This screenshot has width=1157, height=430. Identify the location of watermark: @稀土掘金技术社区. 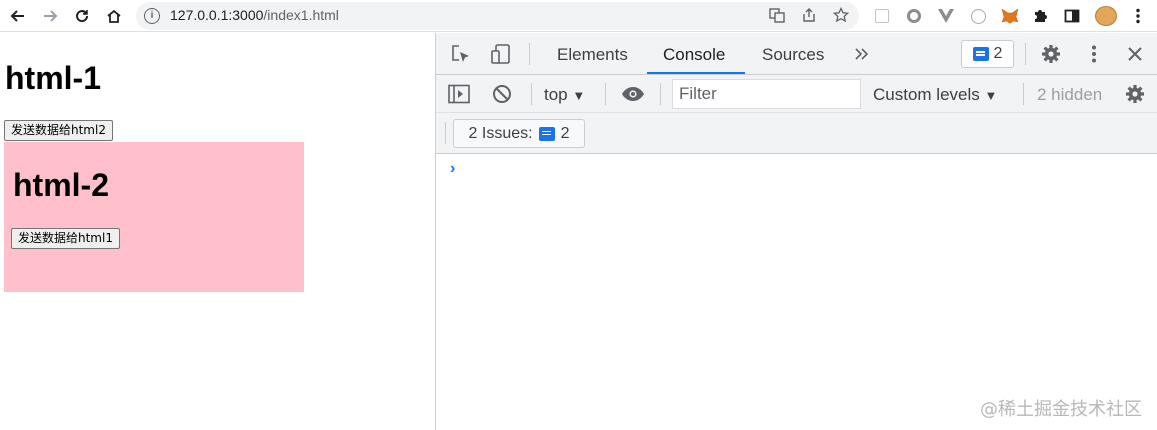
(1061, 409).